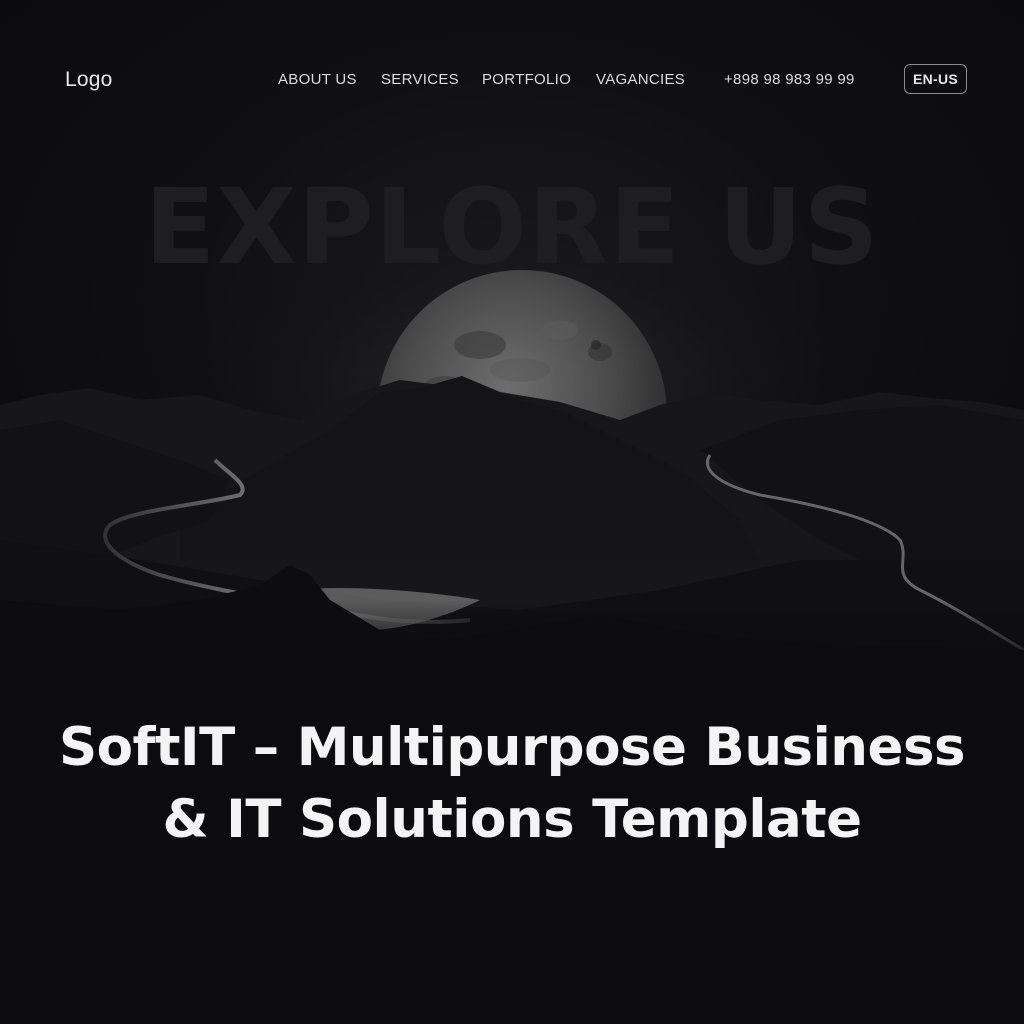  What do you see at coordinates (512, 747) in the screenshot?
I see `headline-line-1: SoftIT – Multipurpose Business` at bounding box center [512, 747].